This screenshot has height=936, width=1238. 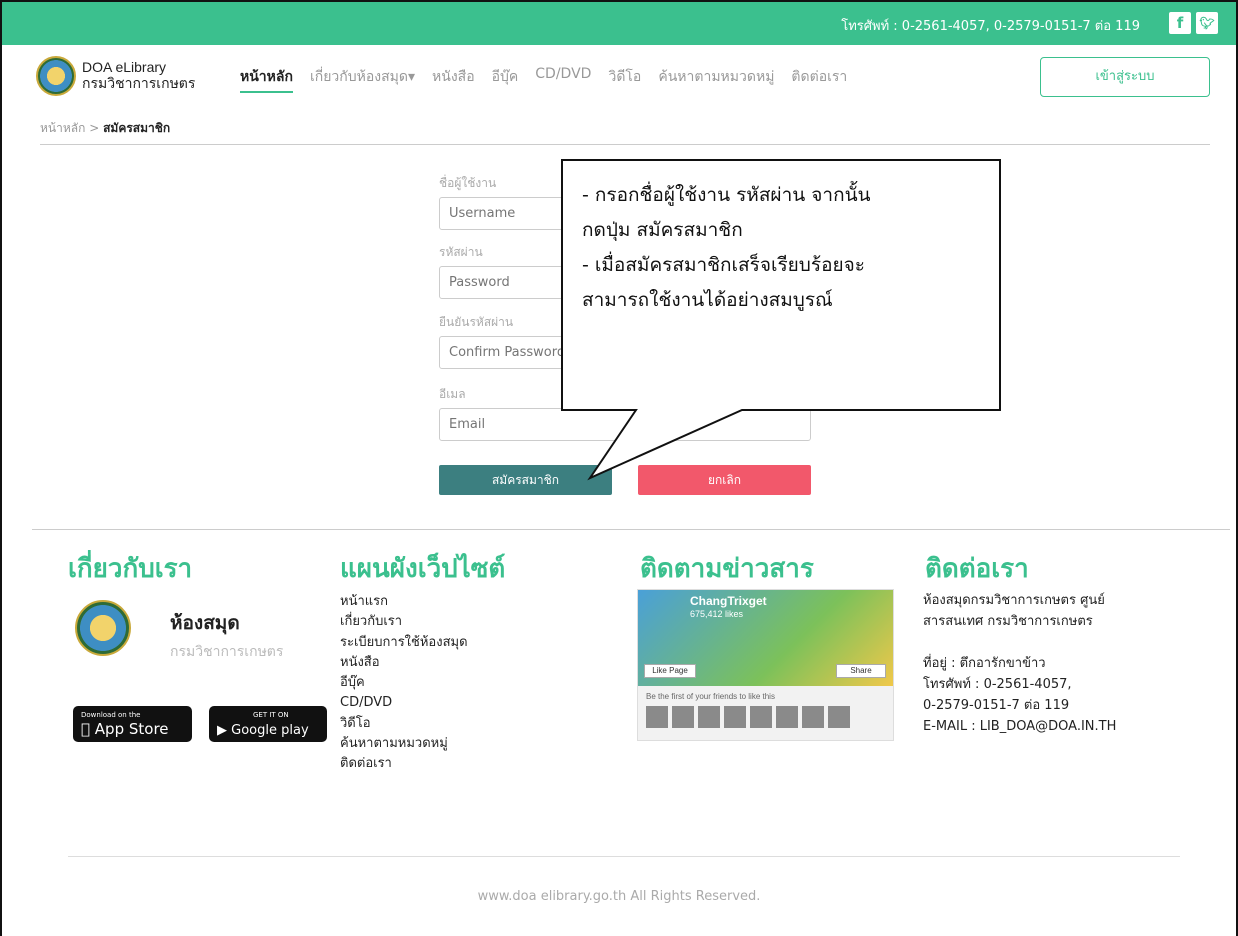 What do you see at coordinates (404, 602) in the screenshot?
I see `sitemap-link-home: หน้าแรก` at bounding box center [404, 602].